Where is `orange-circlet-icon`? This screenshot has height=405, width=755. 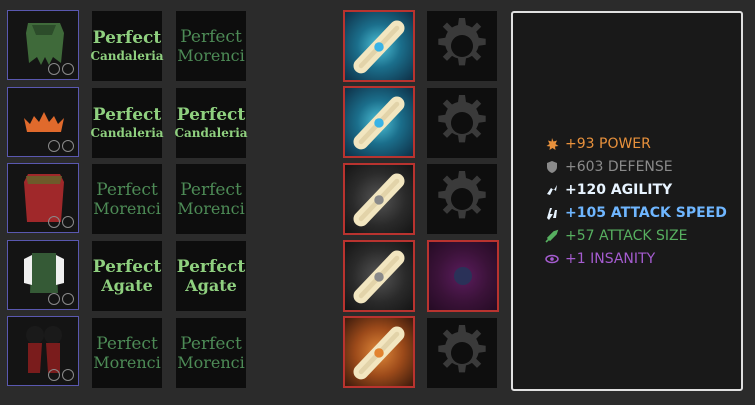
orange-circlet-icon is located at coordinates (44, 122).